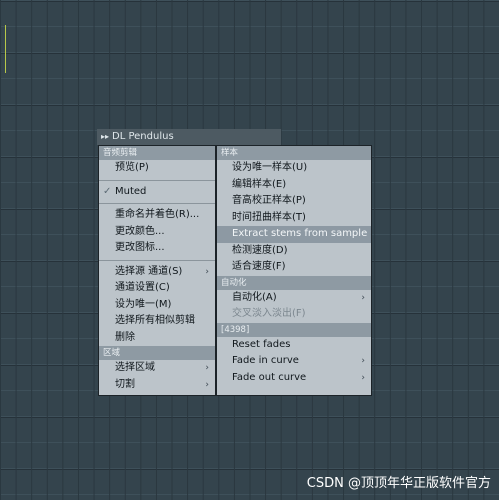 Image resolution: width=499 pixels, height=500 pixels. I want to click on menu-item-select-region-label: 选择区域, so click(135, 367).